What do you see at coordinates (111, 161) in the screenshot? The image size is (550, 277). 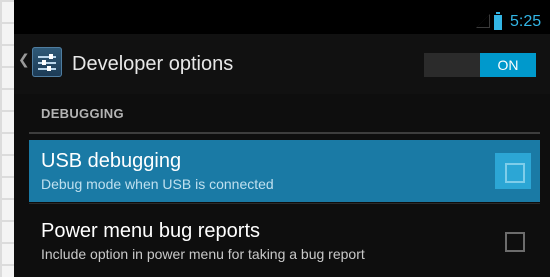 I see `pref-title: USB debugging` at bounding box center [111, 161].